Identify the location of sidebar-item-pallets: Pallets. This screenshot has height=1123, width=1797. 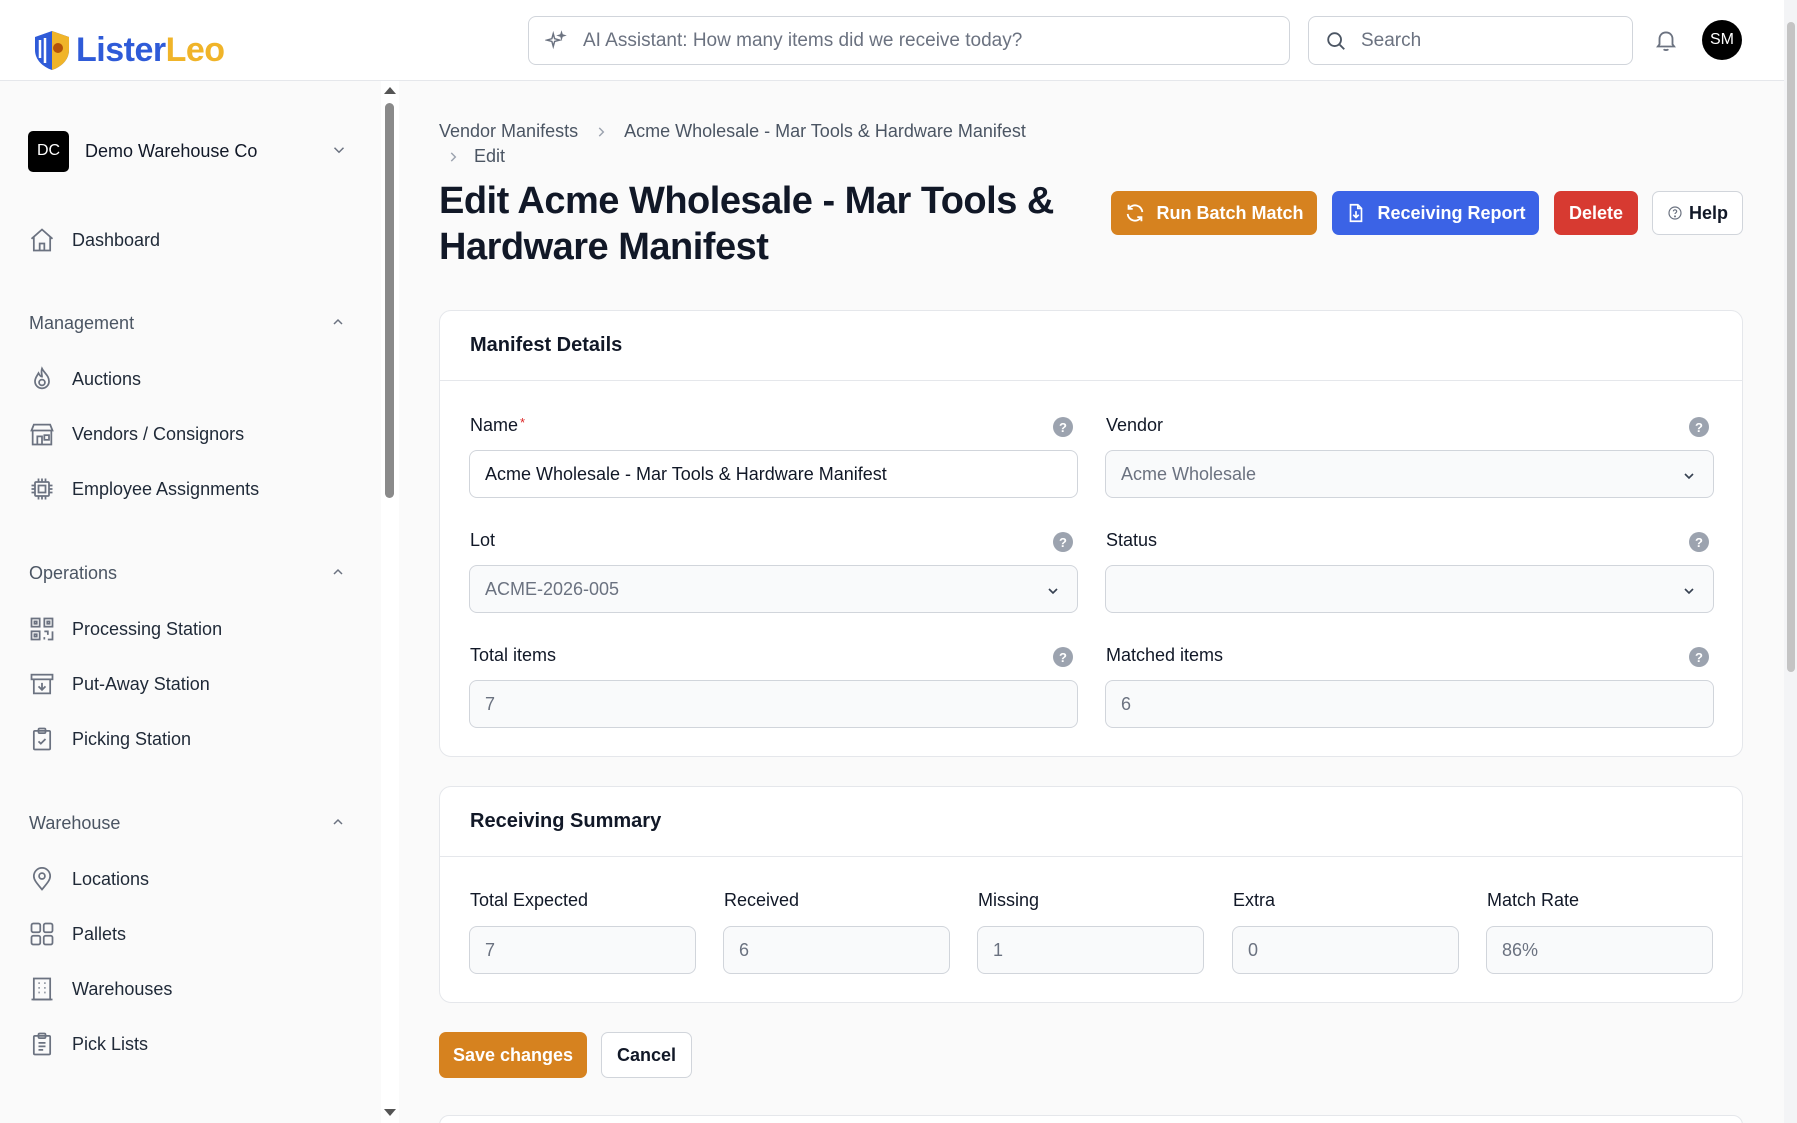
(77, 934).